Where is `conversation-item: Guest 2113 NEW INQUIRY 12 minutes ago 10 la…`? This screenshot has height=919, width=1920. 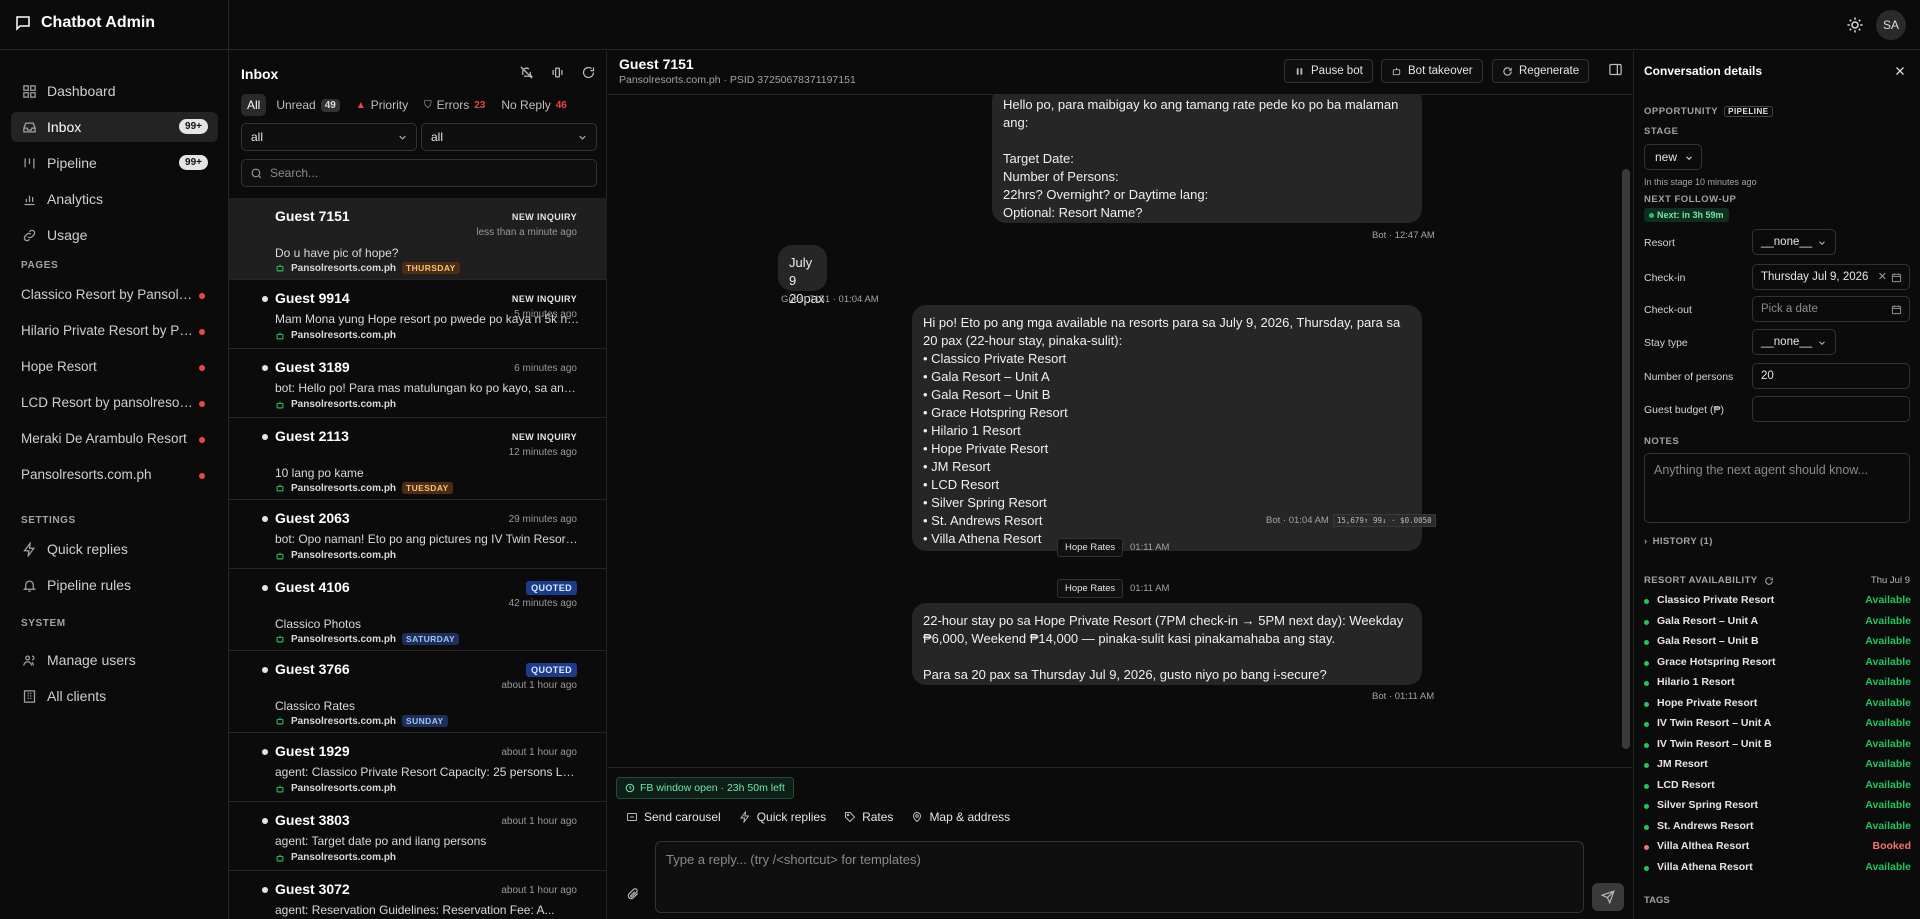 conversation-item: Guest 2113 NEW INQUIRY 12 minutes ago 10 la… is located at coordinates (418, 459).